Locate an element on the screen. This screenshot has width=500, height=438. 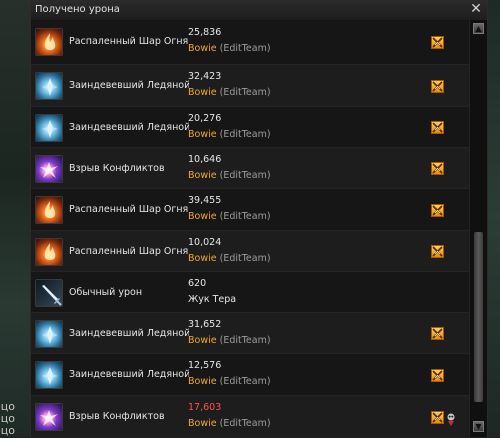
list-item: Взрыв Конфликтов 17,603 Bowie (EditTeam) is located at coordinates (250, 416).